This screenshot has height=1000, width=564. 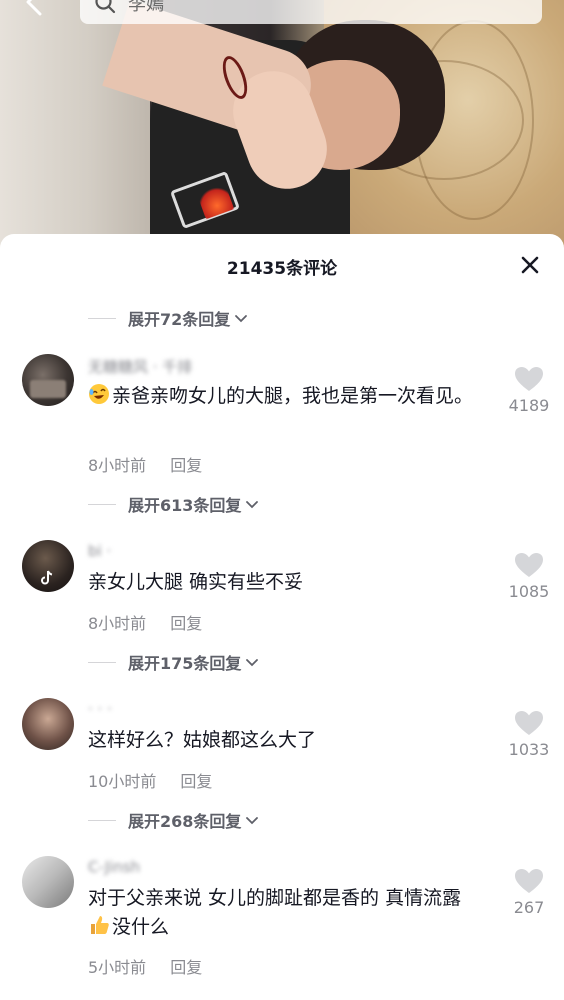 I want to click on like-button: 1085, so click(x=529, y=576).